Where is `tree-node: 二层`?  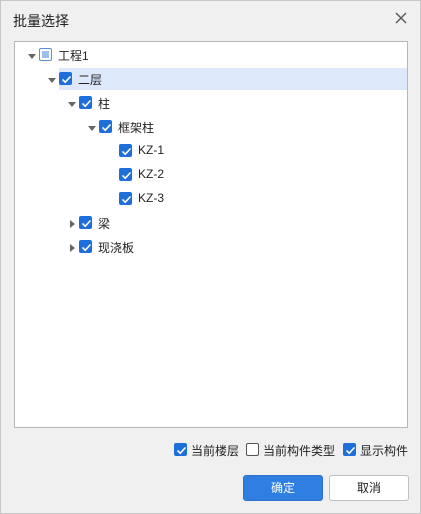
tree-node: 二层 is located at coordinates (211, 79).